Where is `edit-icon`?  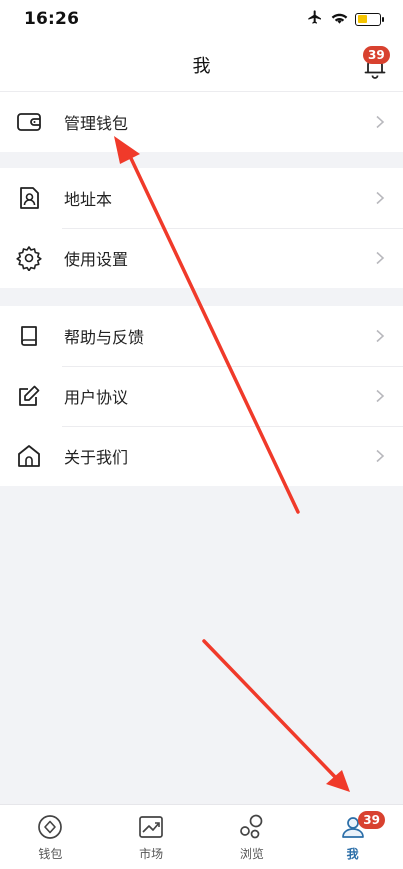
edit-icon is located at coordinates (29, 396).